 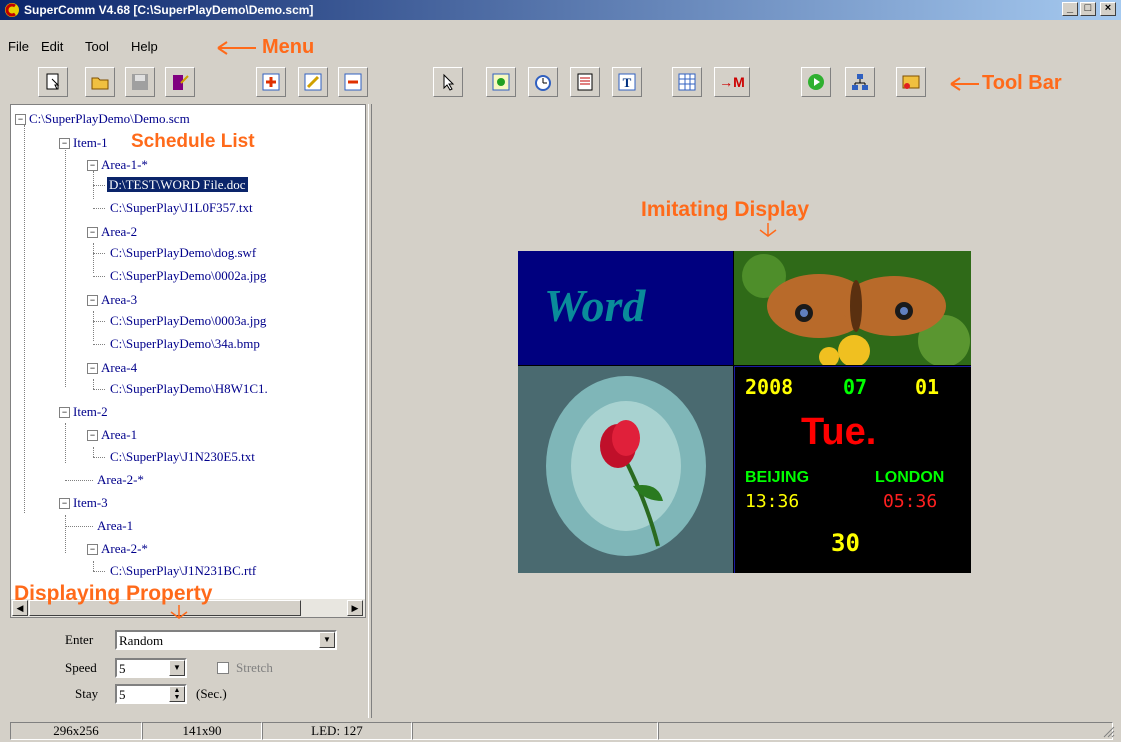 What do you see at coordinates (83, 412) in the screenshot?
I see `tree-item-2: − Item-2` at bounding box center [83, 412].